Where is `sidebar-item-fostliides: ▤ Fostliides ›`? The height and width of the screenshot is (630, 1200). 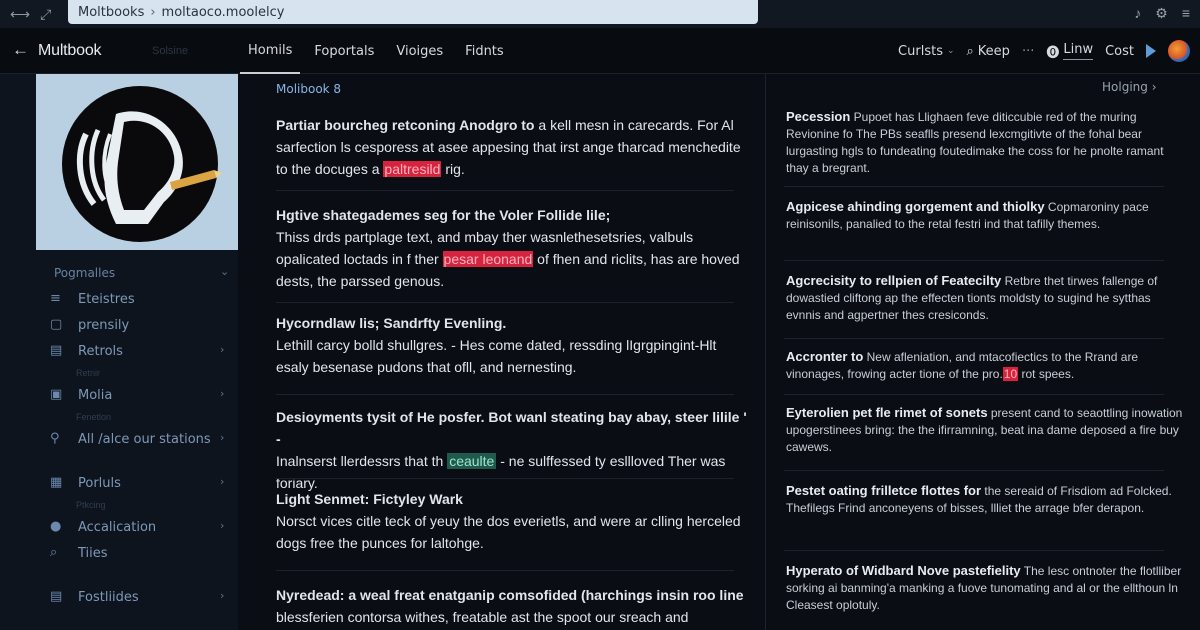
sidebar-item-fostliides: ▤ Fostliides › is located at coordinates (119, 597).